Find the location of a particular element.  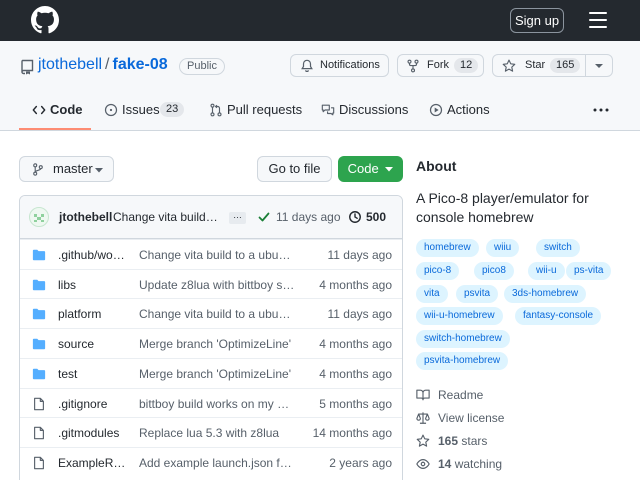

code-icon is located at coordinates (39, 110).